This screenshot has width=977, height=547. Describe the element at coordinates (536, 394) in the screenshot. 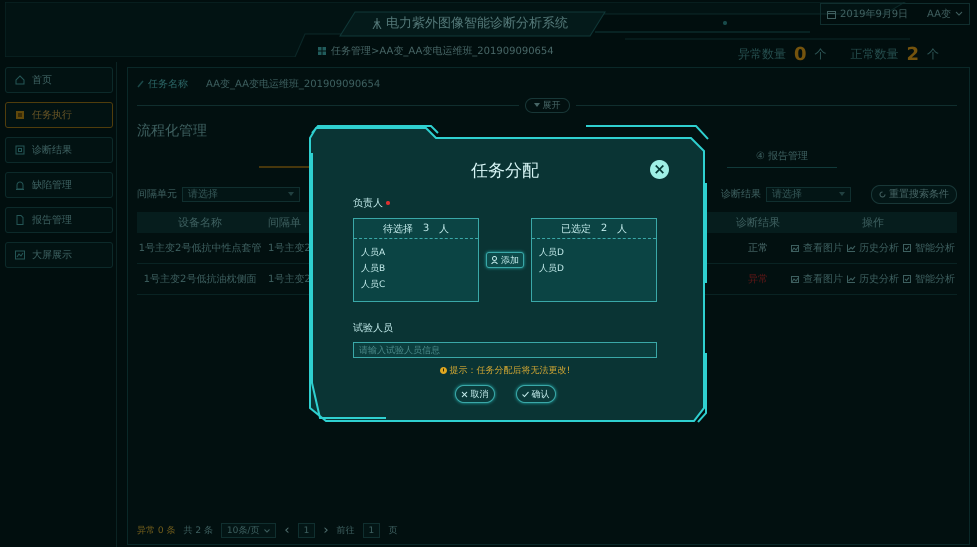

I see `confirm-button: 确认` at that location.